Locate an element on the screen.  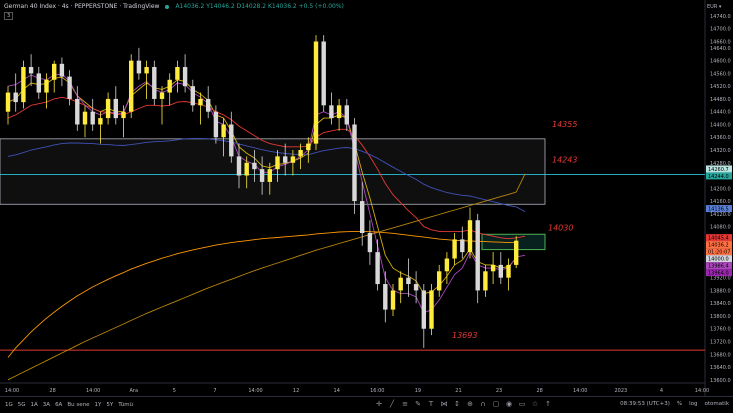
magnet-icon: ∩ is located at coordinates (483, 404).